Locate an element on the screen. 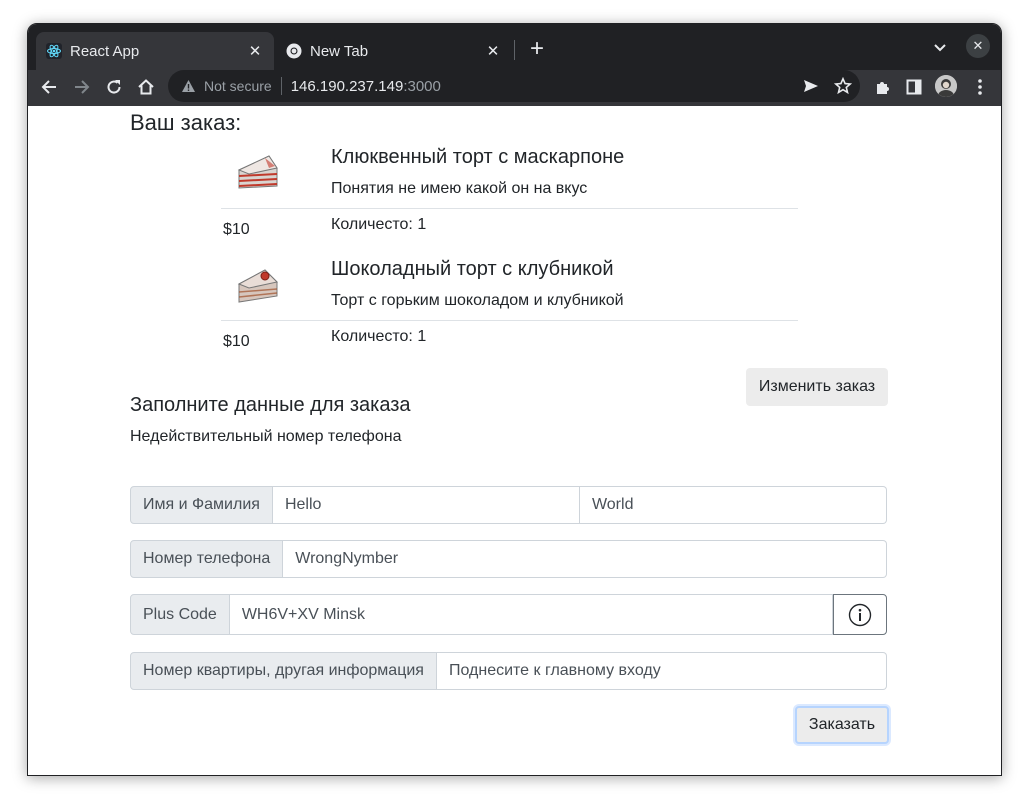  profile-avatar is located at coordinates (946, 86).